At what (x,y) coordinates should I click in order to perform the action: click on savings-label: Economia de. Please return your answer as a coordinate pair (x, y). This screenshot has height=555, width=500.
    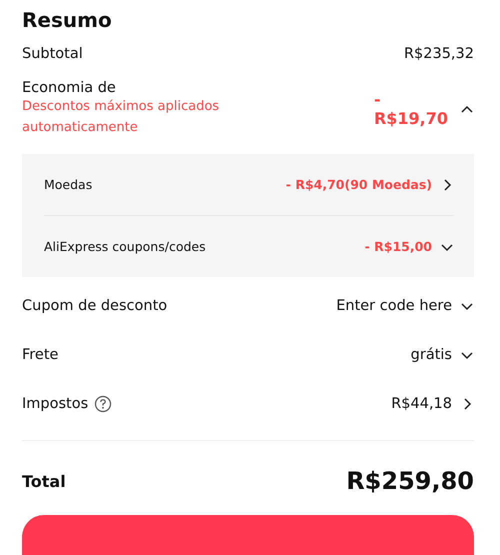
    Looking at the image, I should click on (69, 88).